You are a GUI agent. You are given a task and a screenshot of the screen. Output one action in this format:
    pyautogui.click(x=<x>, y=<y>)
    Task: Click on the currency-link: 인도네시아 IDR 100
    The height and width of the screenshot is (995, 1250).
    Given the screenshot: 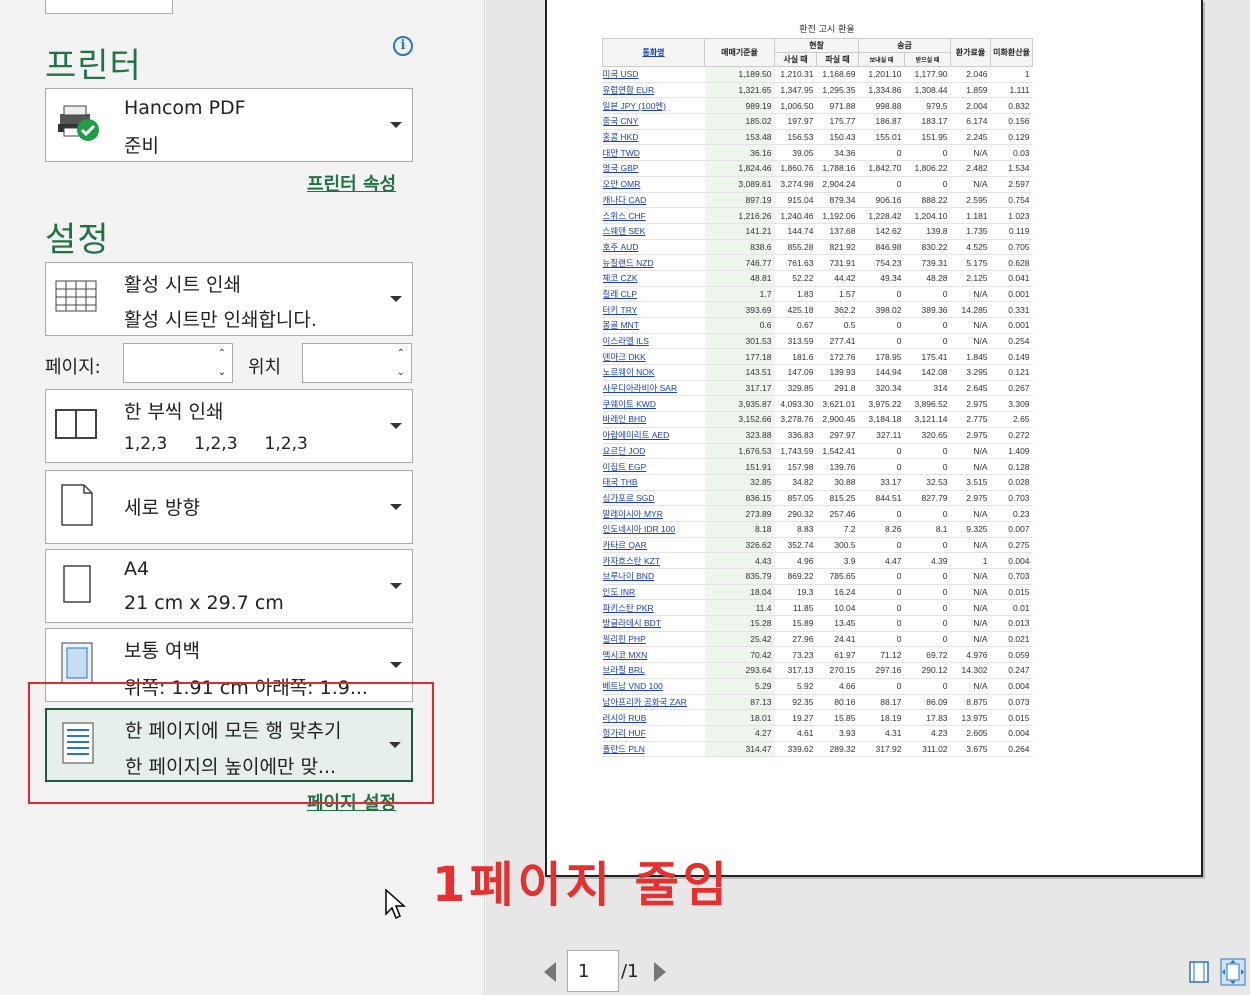 What is the action you would take?
    pyautogui.click(x=653, y=529)
    